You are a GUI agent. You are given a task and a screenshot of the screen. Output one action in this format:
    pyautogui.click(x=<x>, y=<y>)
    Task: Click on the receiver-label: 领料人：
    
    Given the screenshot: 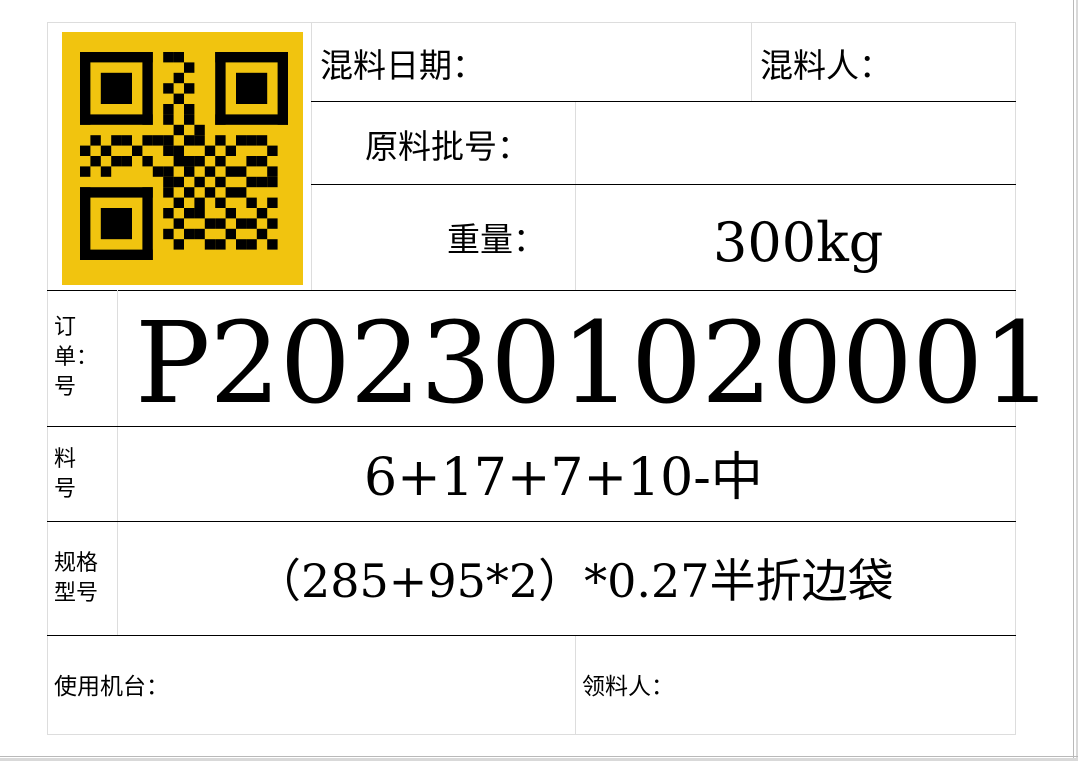 What is the action you would take?
    pyautogui.click(x=628, y=687)
    